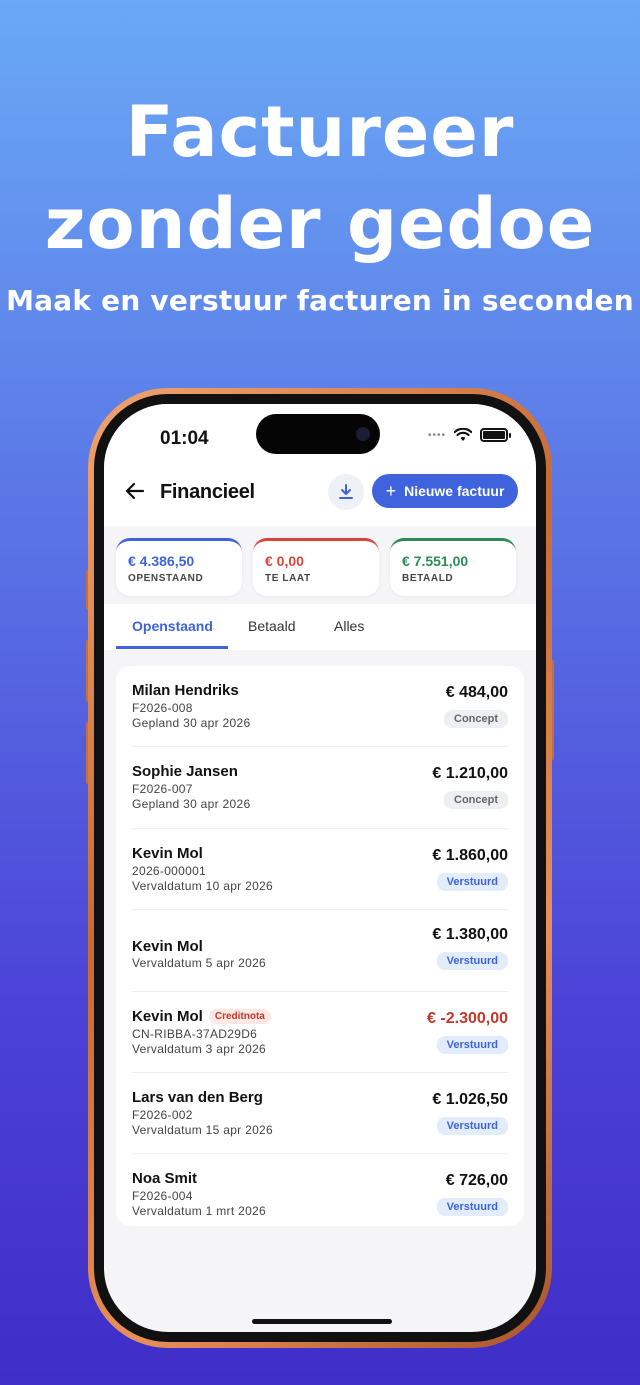 This screenshot has width=640, height=1385. I want to click on hero-title-line2: zonder gedoe, so click(320, 224).